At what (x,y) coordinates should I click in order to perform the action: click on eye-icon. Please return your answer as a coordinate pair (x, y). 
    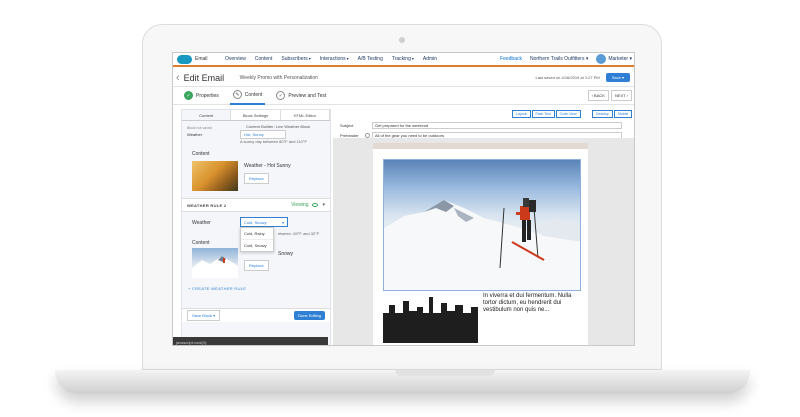
    Looking at the image, I should click on (315, 205).